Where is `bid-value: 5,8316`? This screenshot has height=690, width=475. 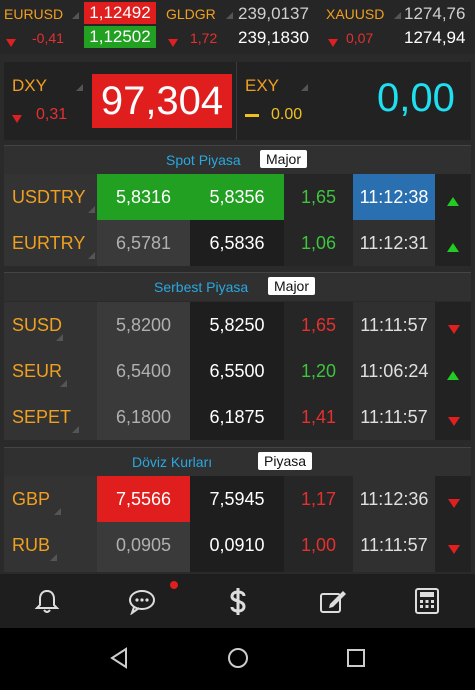 bid-value: 5,8316 is located at coordinates (143, 197).